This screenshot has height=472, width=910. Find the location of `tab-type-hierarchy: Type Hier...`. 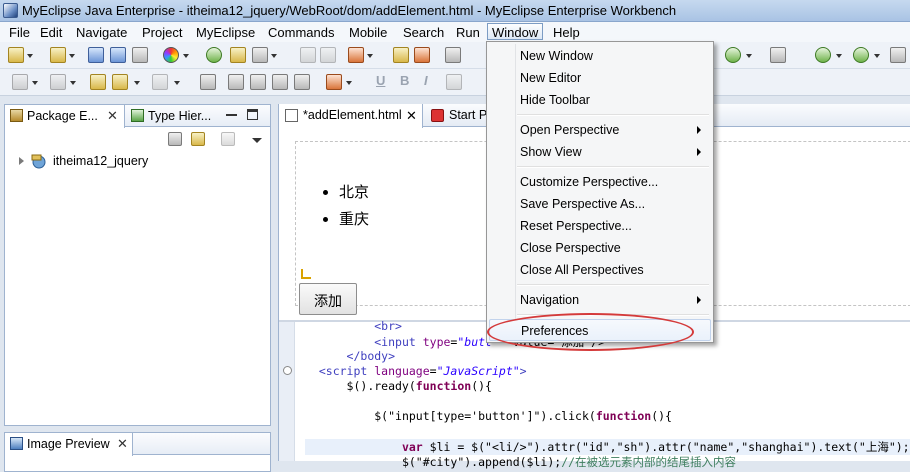

tab-type-hierarchy: Type Hier... is located at coordinates (175, 116).